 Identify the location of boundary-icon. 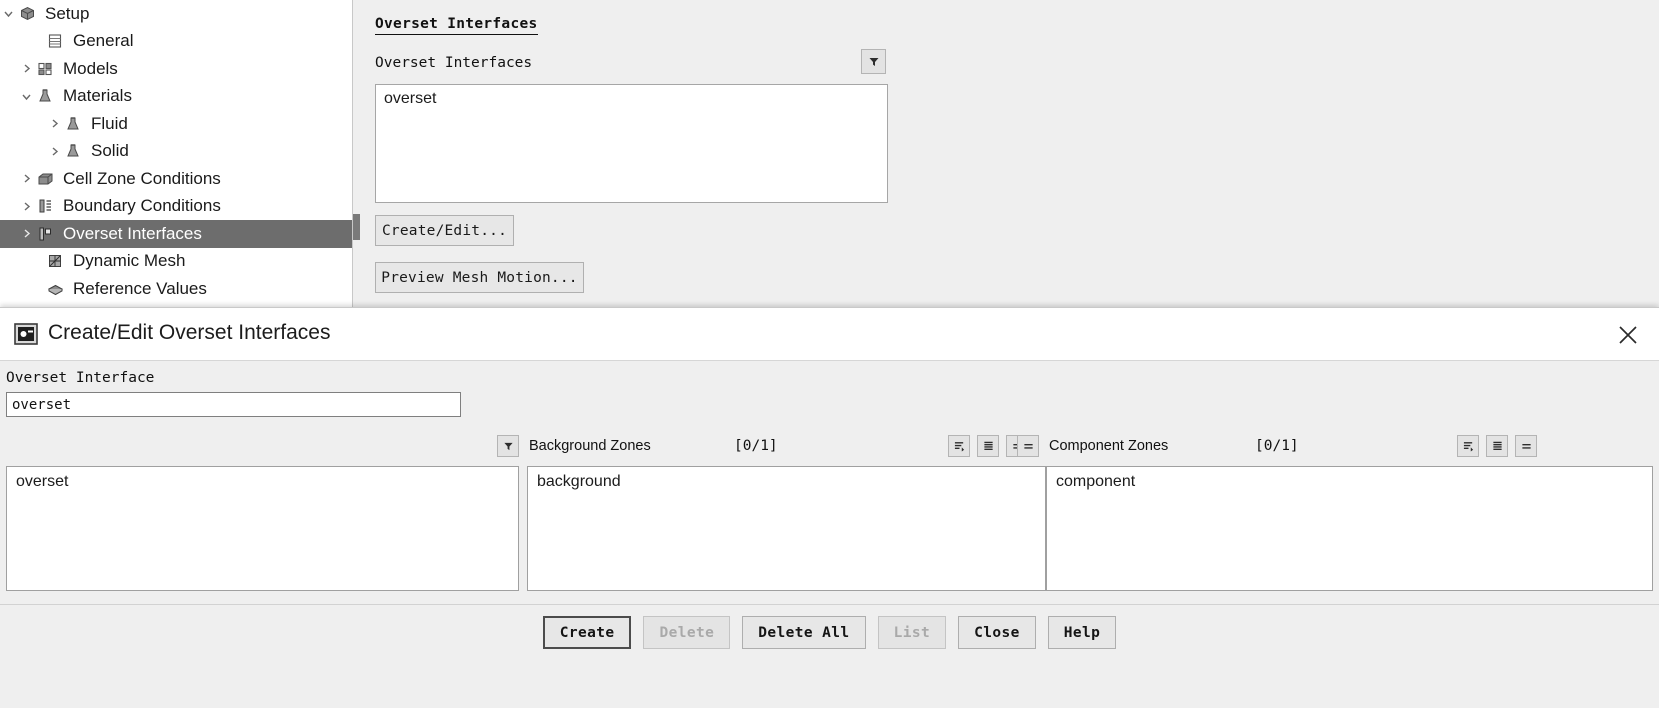
(45, 206).